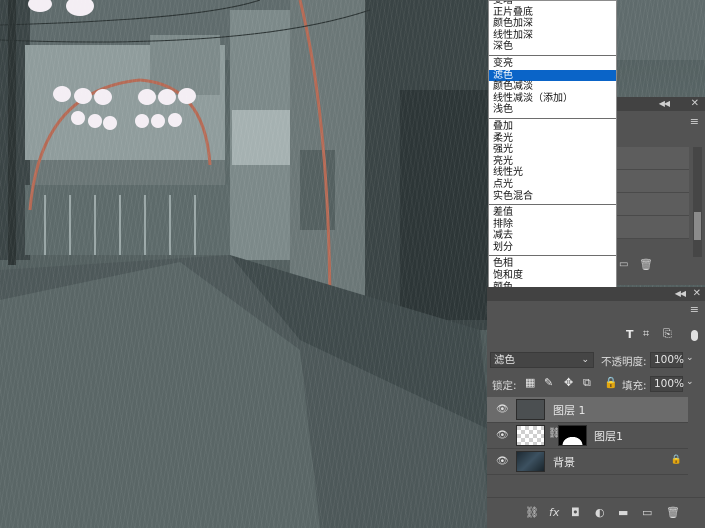 This screenshot has height=528, width=705. I want to click on adjustments-panel: ◀◀ ✕ ≡ ▭ 🗑, so click(661, 191).